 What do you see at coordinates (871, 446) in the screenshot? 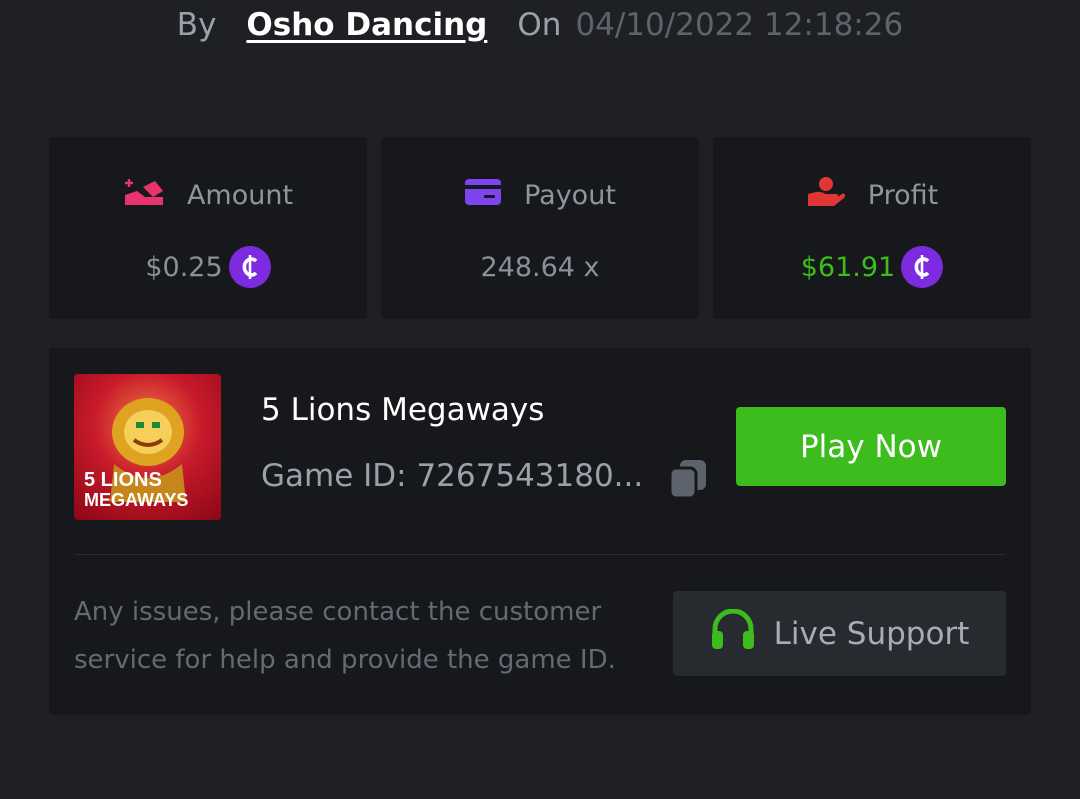
I see `play-now-button: Play Now` at bounding box center [871, 446].